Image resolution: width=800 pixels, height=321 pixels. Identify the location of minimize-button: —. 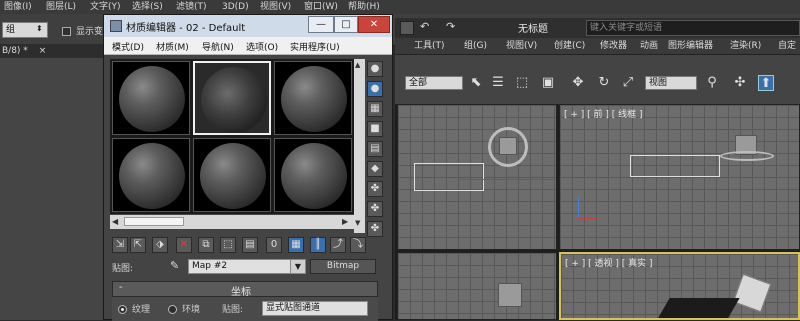
(321, 24).